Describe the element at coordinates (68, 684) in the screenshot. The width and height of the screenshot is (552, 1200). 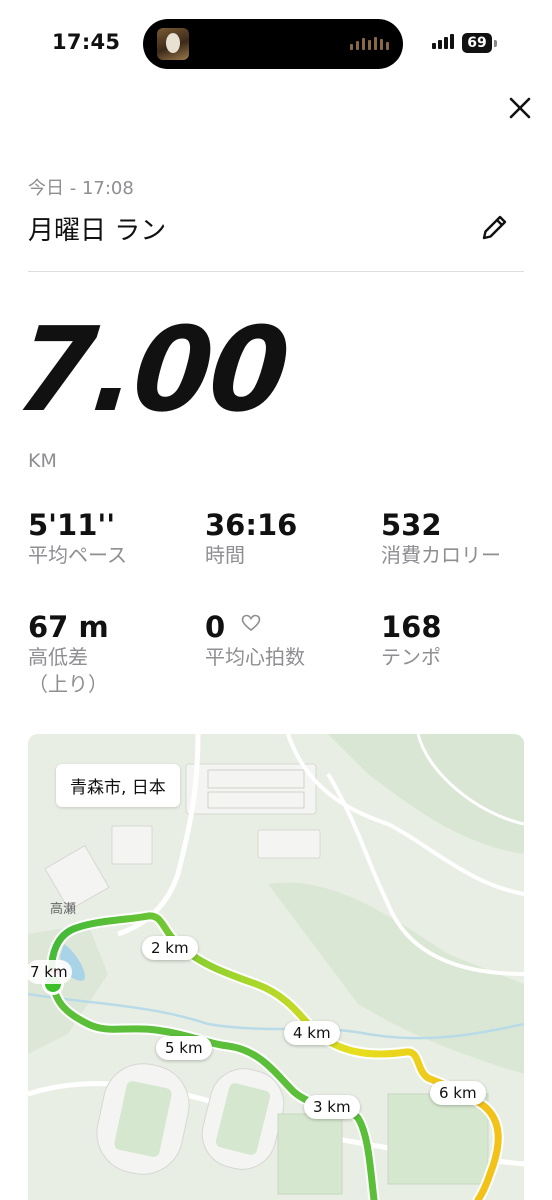
I see `stat-label-sub: （上り）` at that location.